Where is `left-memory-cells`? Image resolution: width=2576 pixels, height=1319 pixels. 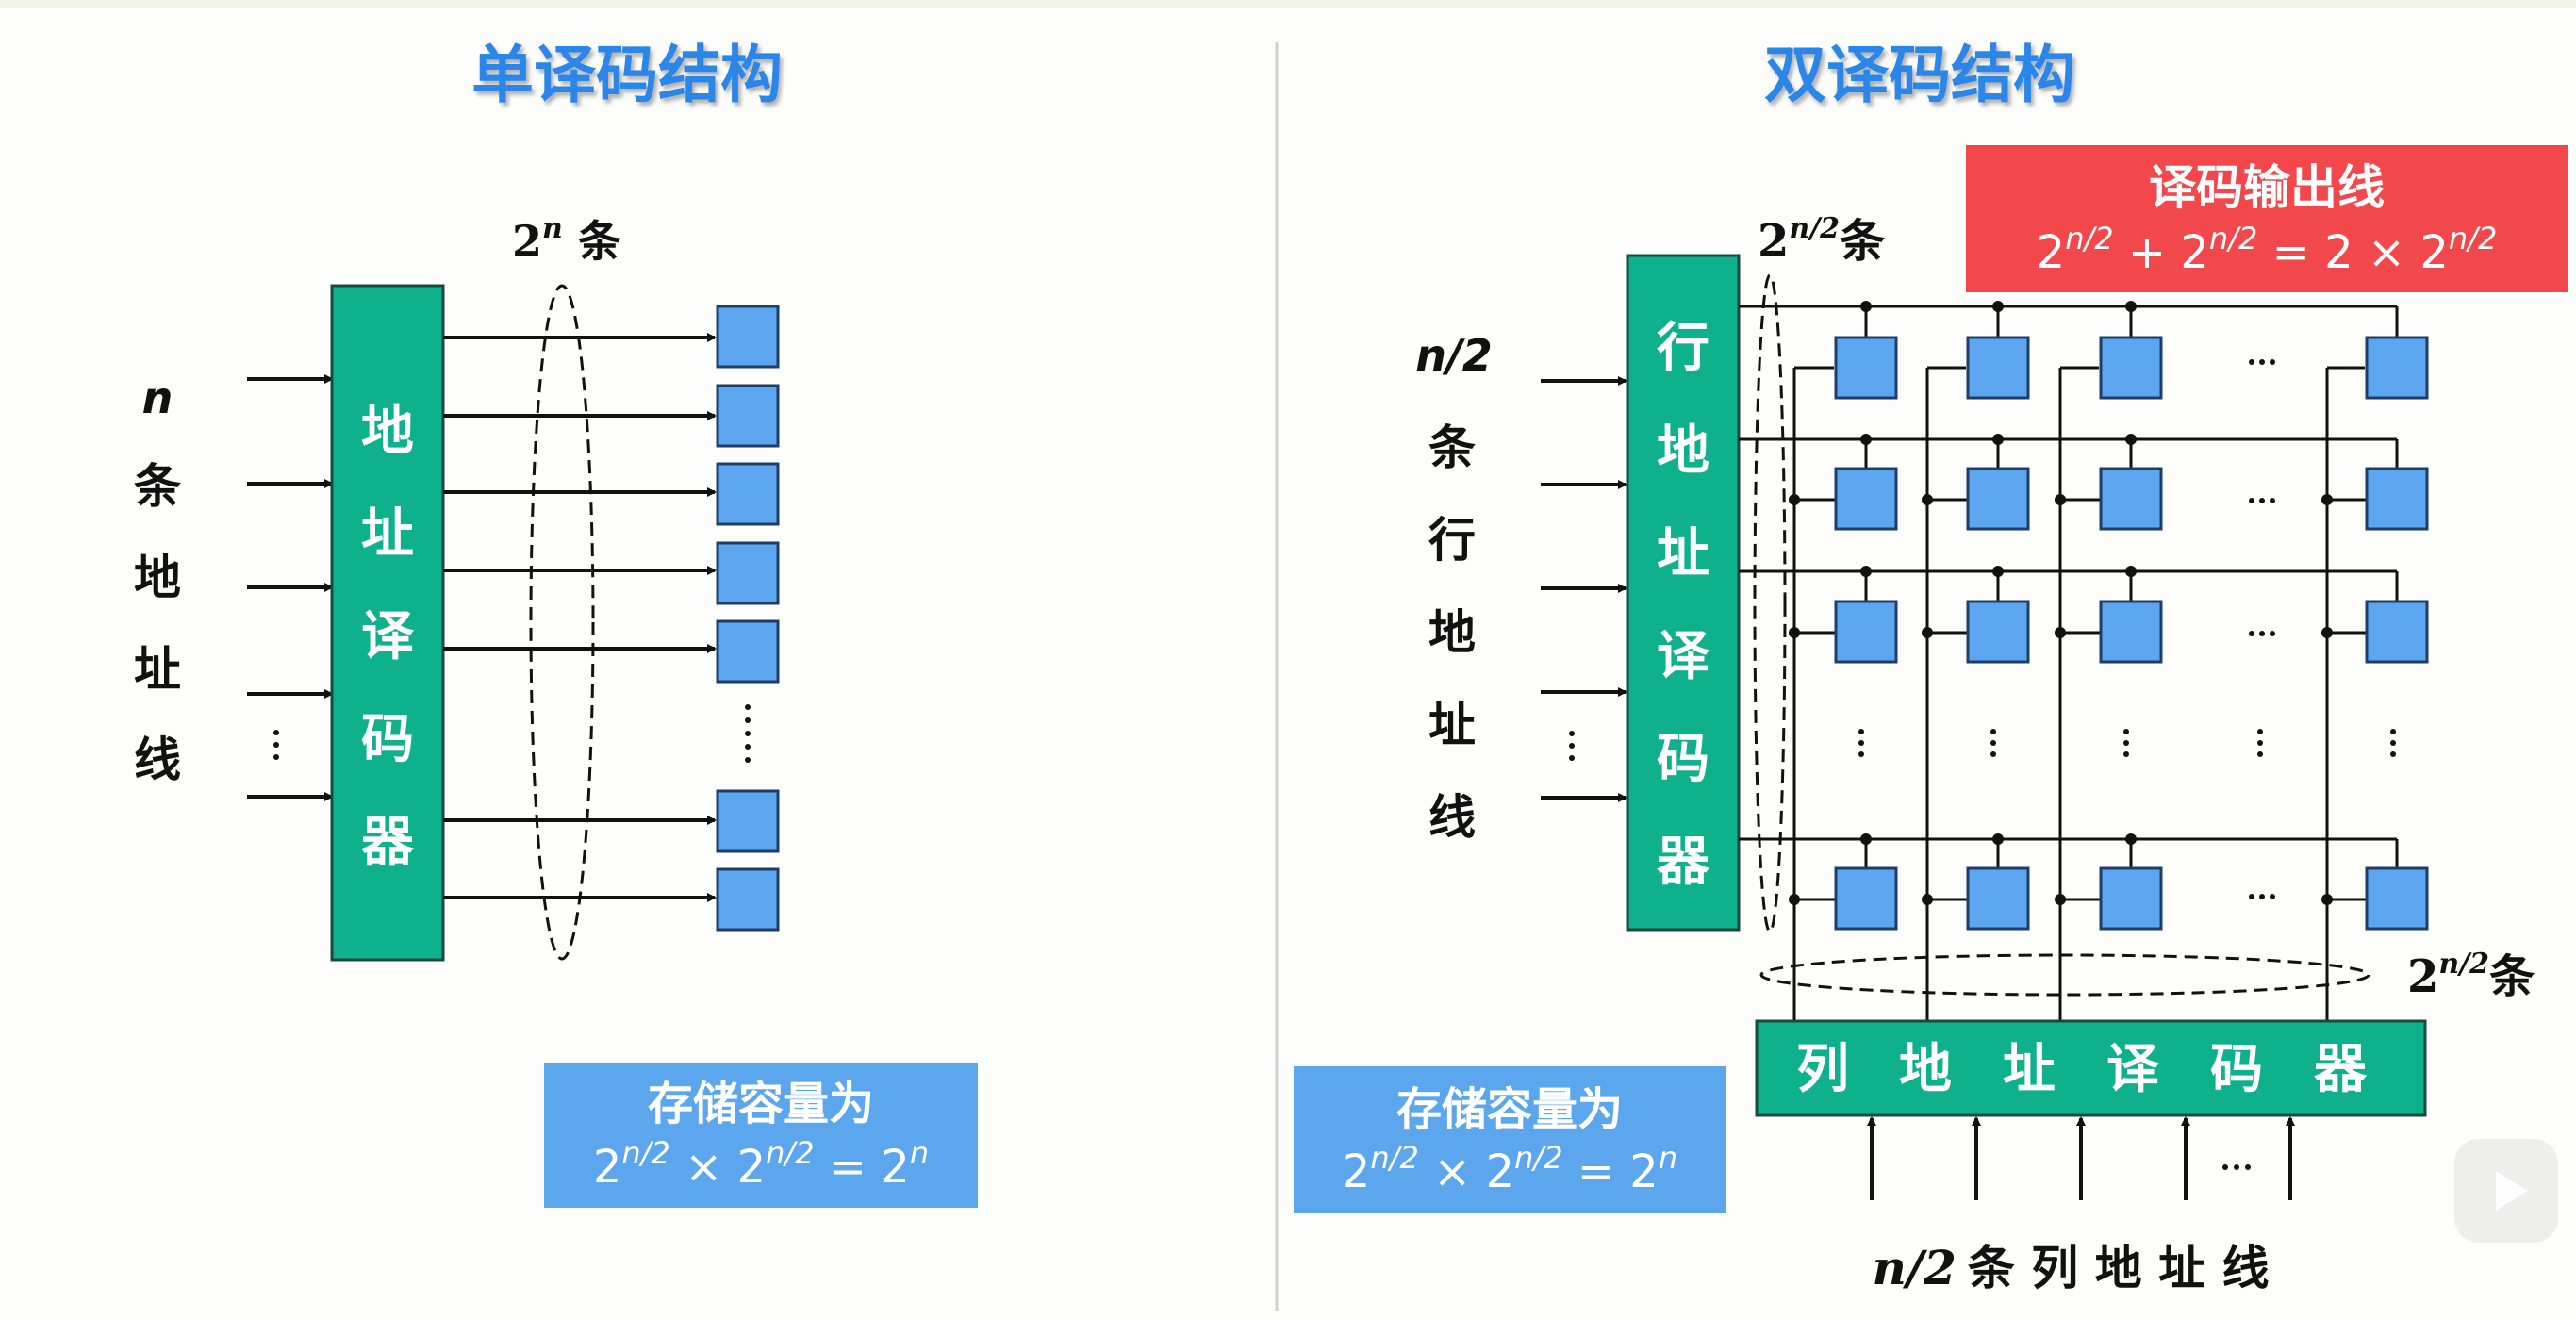
left-memory-cells is located at coordinates (748, 618).